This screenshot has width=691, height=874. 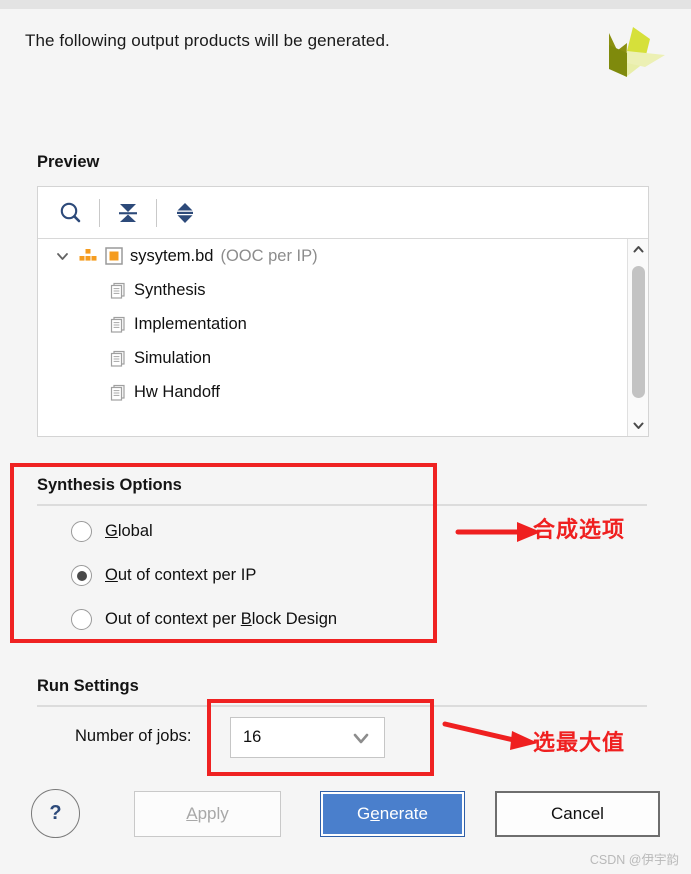 What do you see at coordinates (375, 813) in the screenshot?
I see `generate-mnemonic: e` at bounding box center [375, 813].